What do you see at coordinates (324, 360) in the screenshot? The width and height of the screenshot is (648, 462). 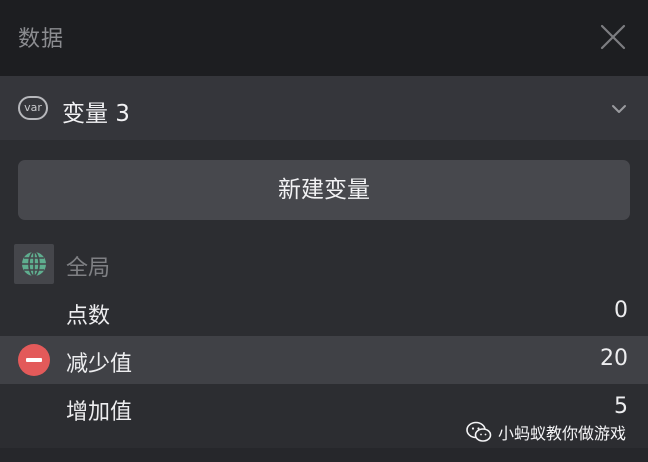 I see `variable-row-selected: 减少值 20` at bounding box center [324, 360].